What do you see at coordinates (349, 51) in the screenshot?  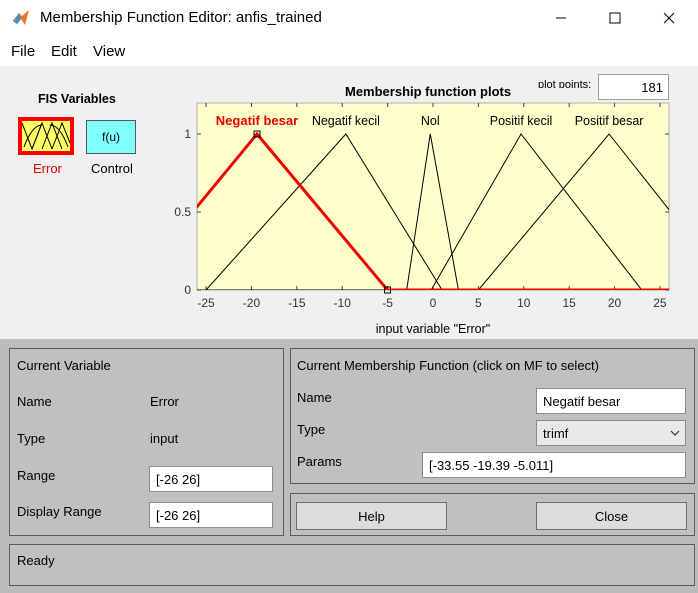 I see `menu-bar: File Edit View` at bounding box center [349, 51].